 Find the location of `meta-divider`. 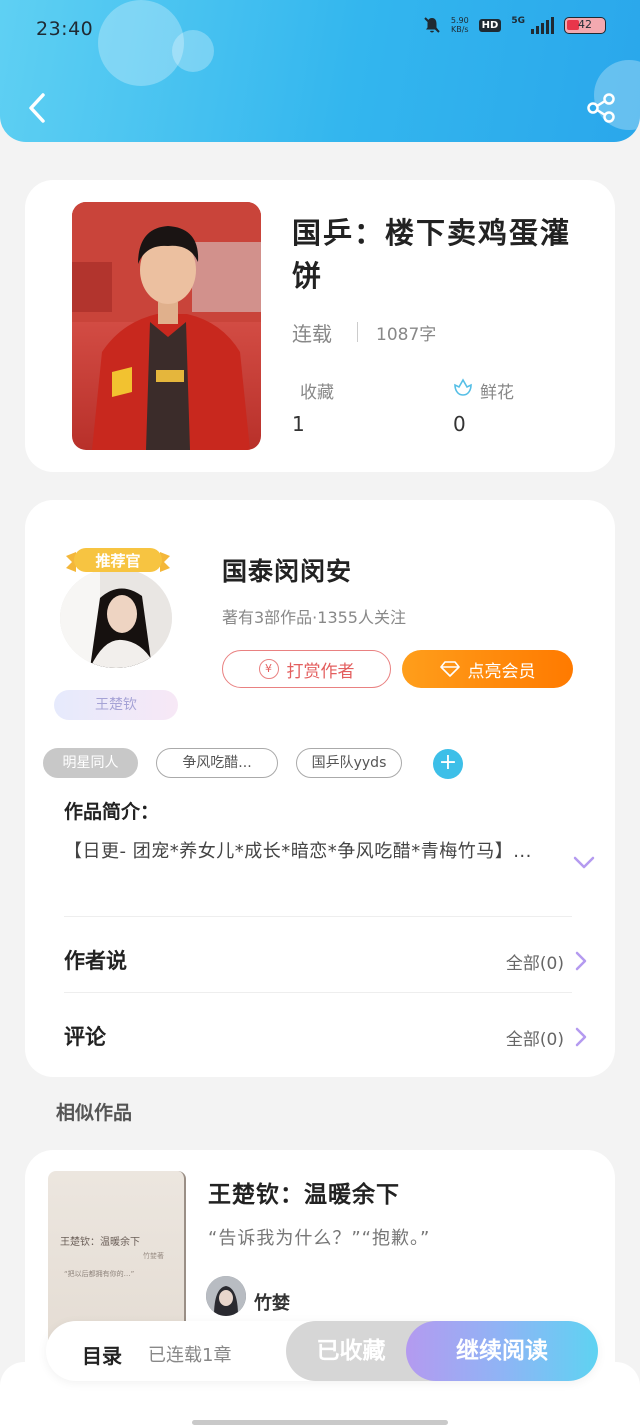

meta-divider is located at coordinates (357, 332).